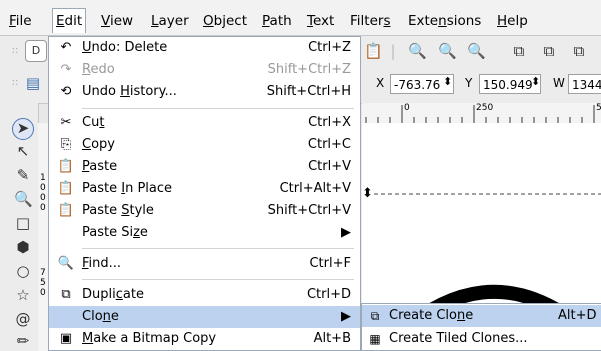 The image size is (601, 351). I want to click on x-label: X, so click(380, 83).